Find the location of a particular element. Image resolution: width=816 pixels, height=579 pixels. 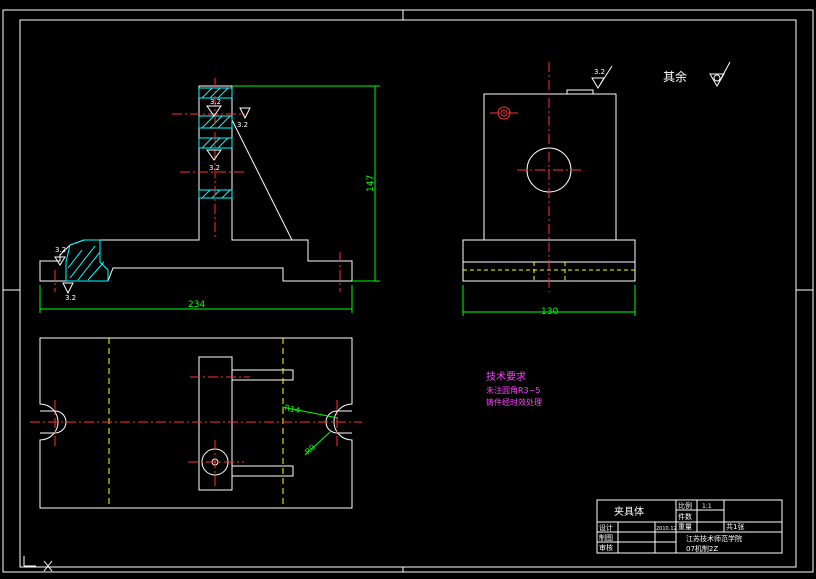

roughness-label-side: 3.2 is located at coordinates (599, 72).